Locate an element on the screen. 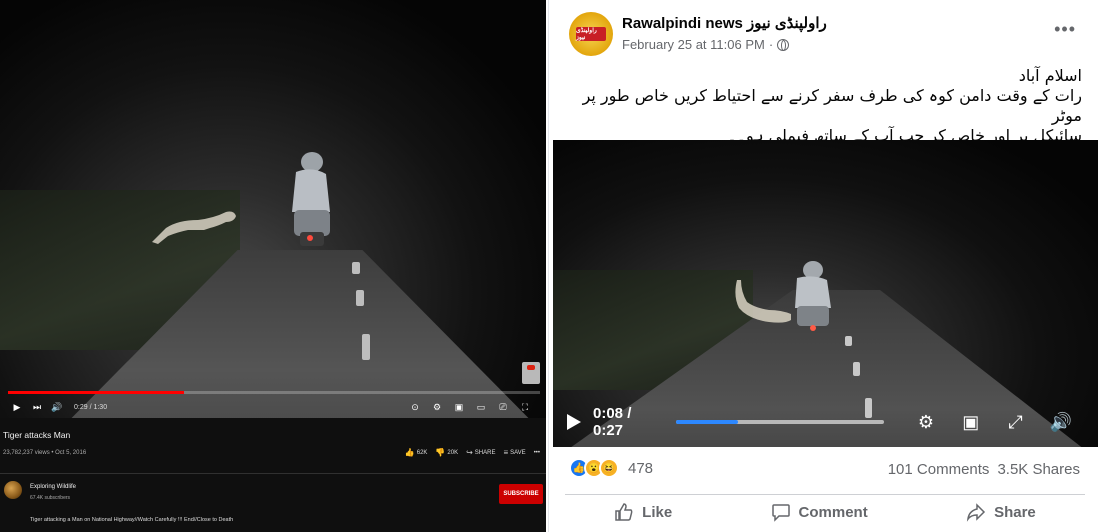 The height and width of the screenshot is (532, 1100). video-title: Tiger attacks Man is located at coordinates (37, 435).